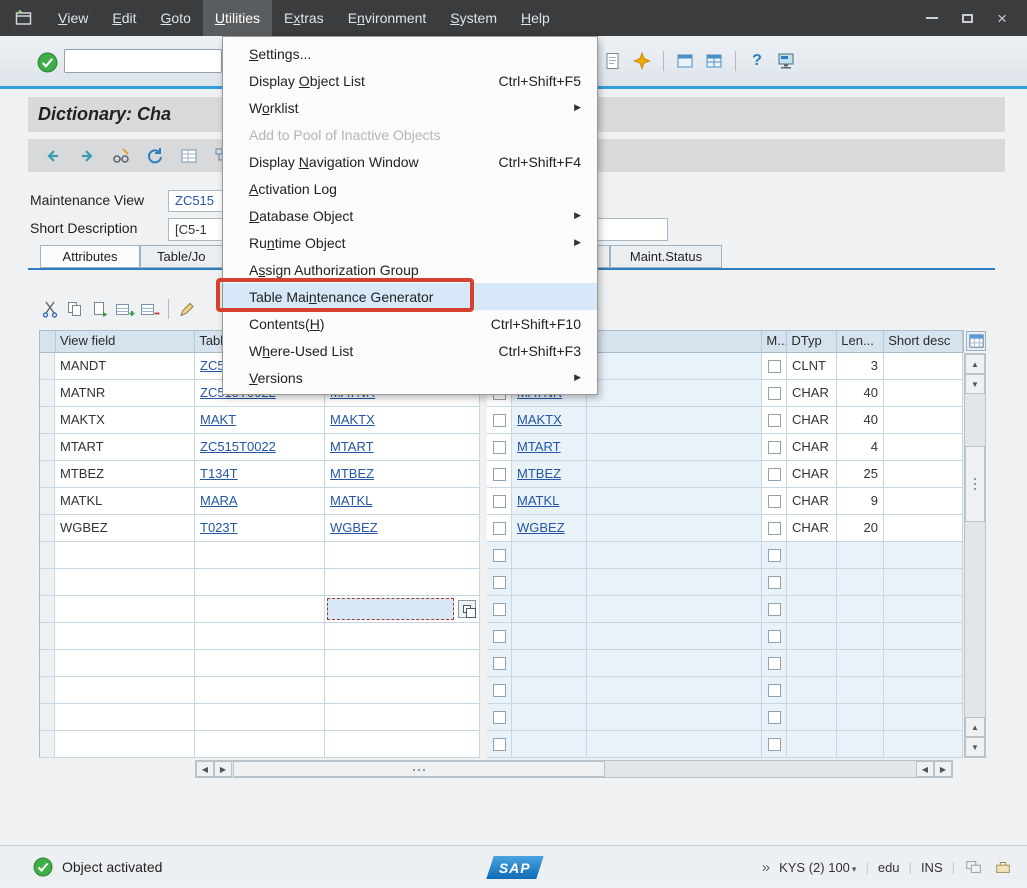  Describe the element at coordinates (150, 309) in the screenshot. I see `delete-row-icon` at that location.